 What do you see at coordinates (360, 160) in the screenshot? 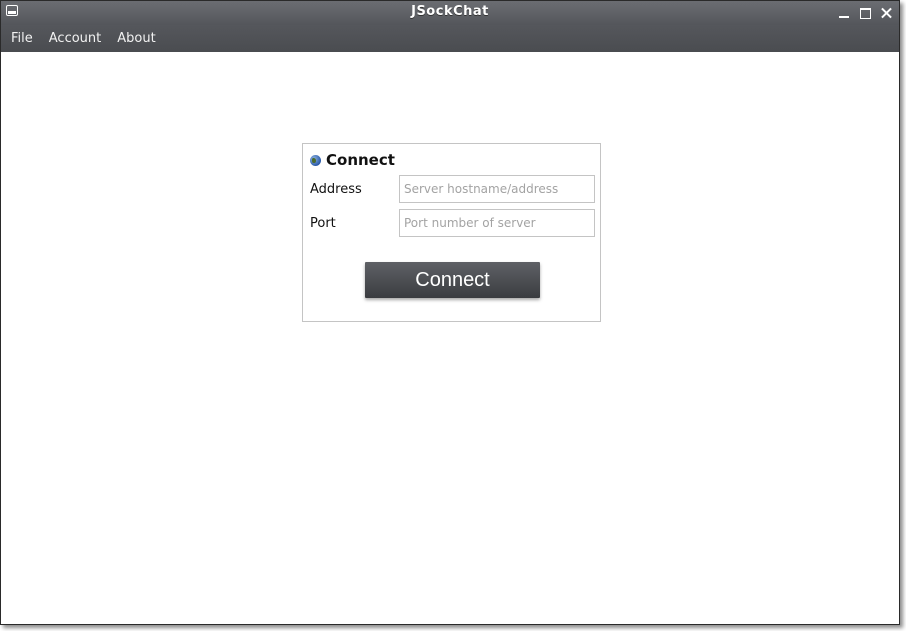
I see `connect-panel-title: Connect` at bounding box center [360, 160].